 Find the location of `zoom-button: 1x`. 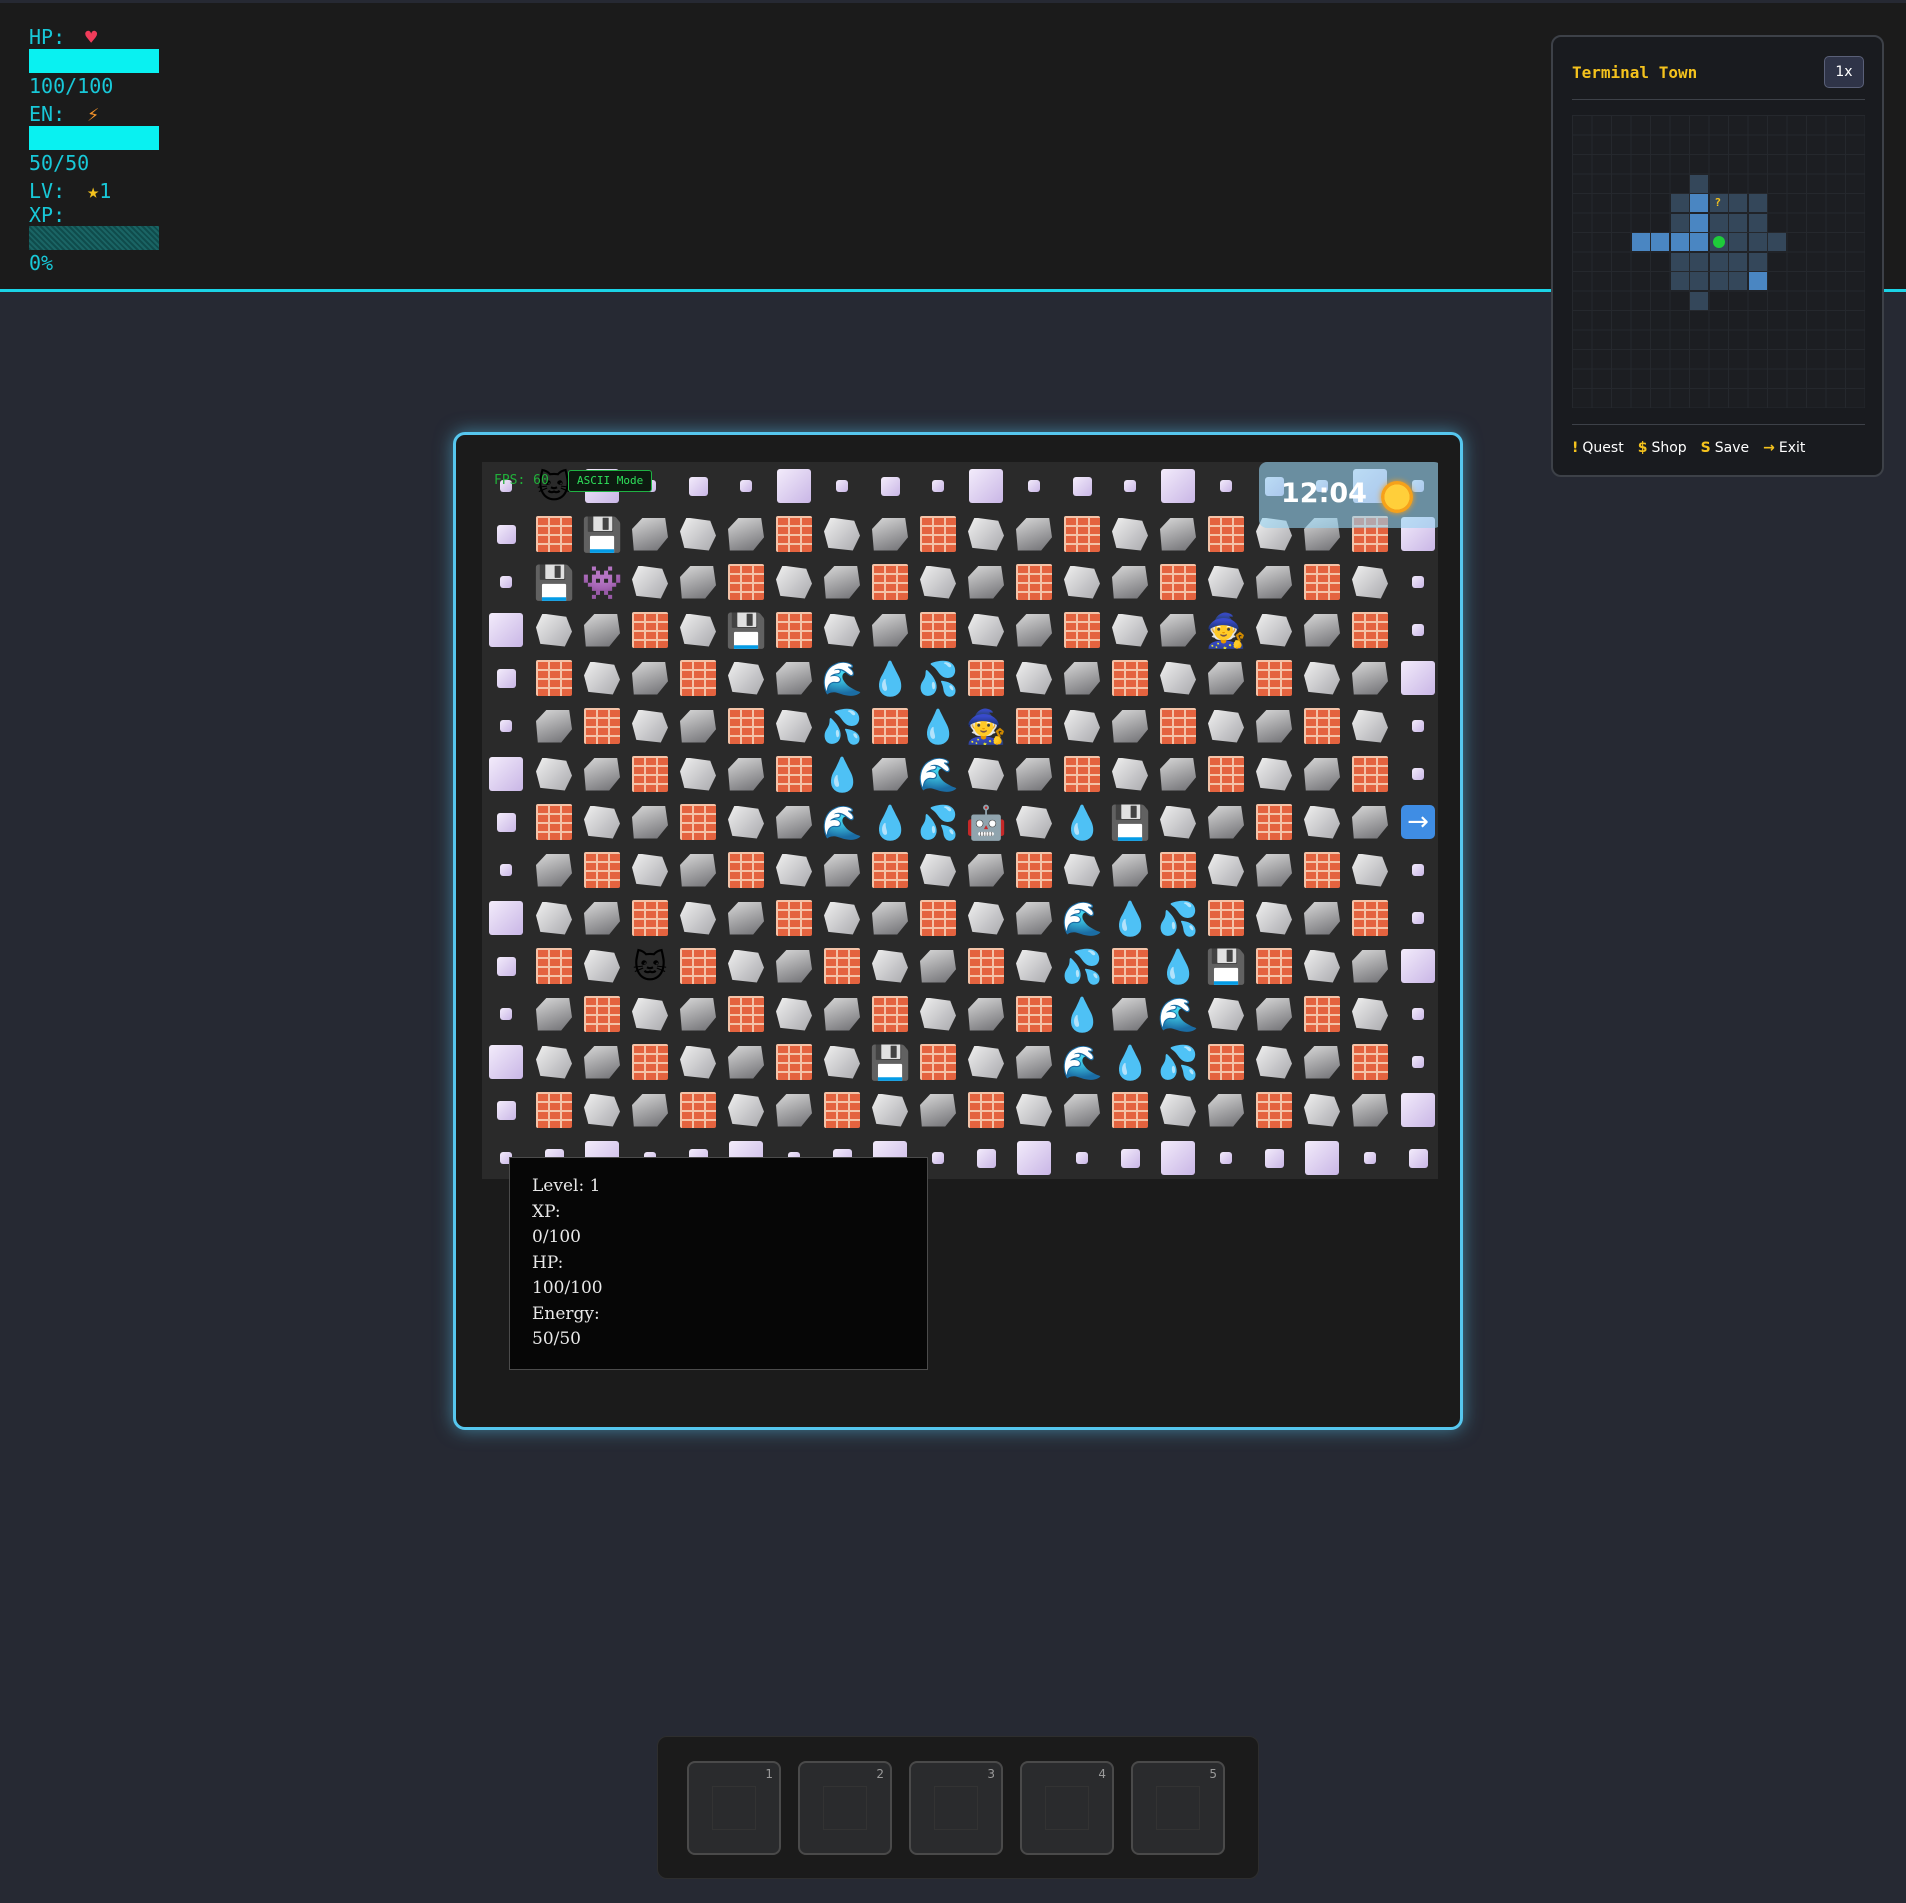

zoom-button: 1x is located at coordinates (1844, 72).